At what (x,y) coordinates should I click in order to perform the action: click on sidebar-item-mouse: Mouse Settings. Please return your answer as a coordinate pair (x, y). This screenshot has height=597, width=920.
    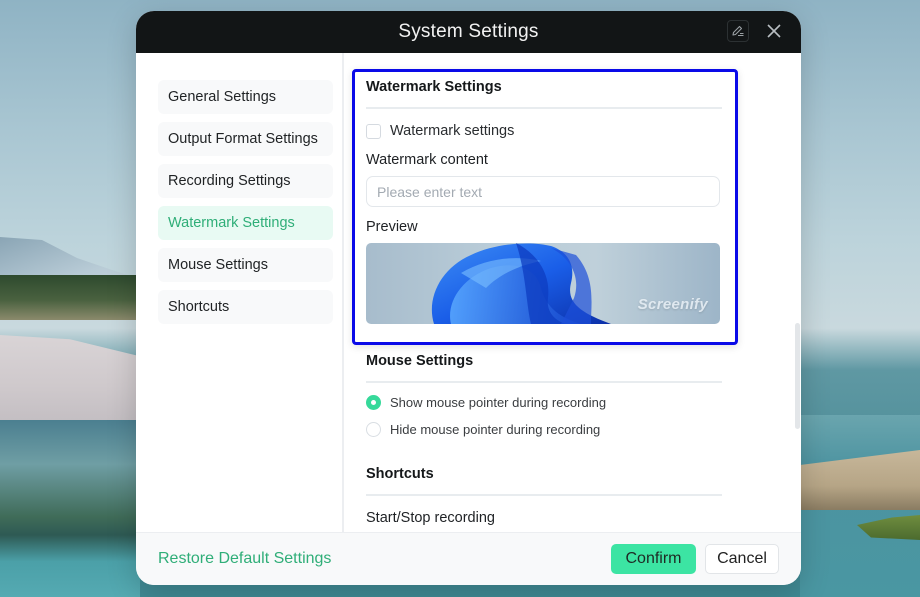
    Looking at the image, I should click on (245, 265).